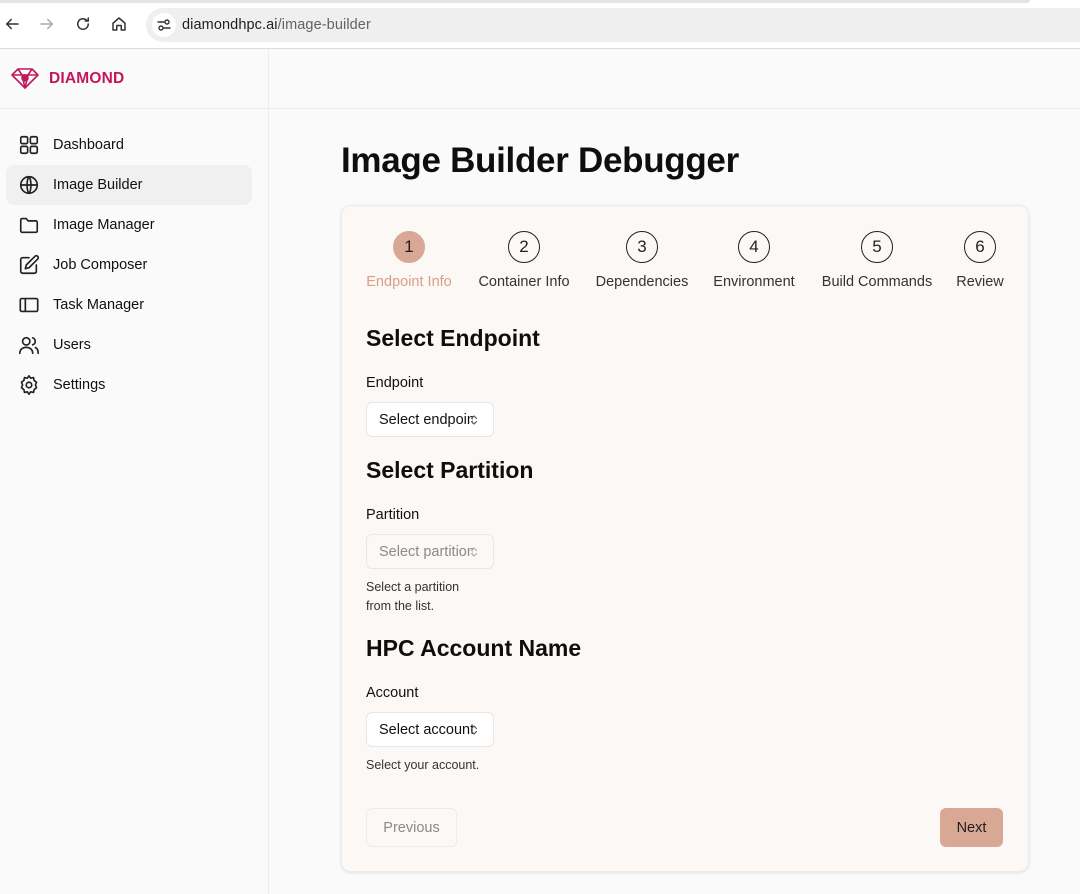  I want to click on step-label: Container Info, so click(524, 282).